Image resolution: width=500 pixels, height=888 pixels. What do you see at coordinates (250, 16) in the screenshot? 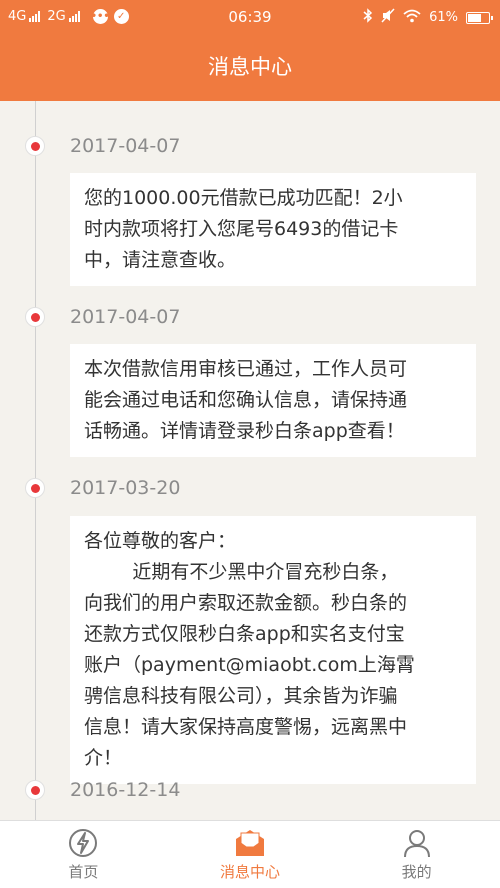
I see `status-bar: 4G 2G ••• ✓ 06:39 61%` at bounding box center [250, 16].